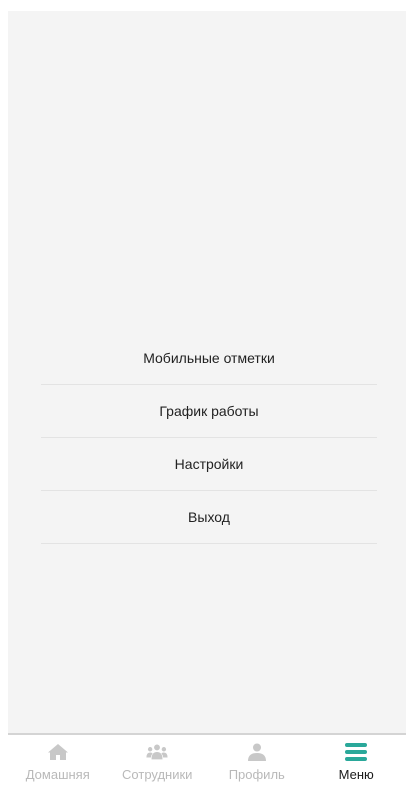 Image resolution: width=406 pixels, height=790 pixels. What do you see at coordinates (209, 358) in the screenshot?
I see `menu-item-mobile-marks: Мобильные отметки` at bounding box center [209, 358].